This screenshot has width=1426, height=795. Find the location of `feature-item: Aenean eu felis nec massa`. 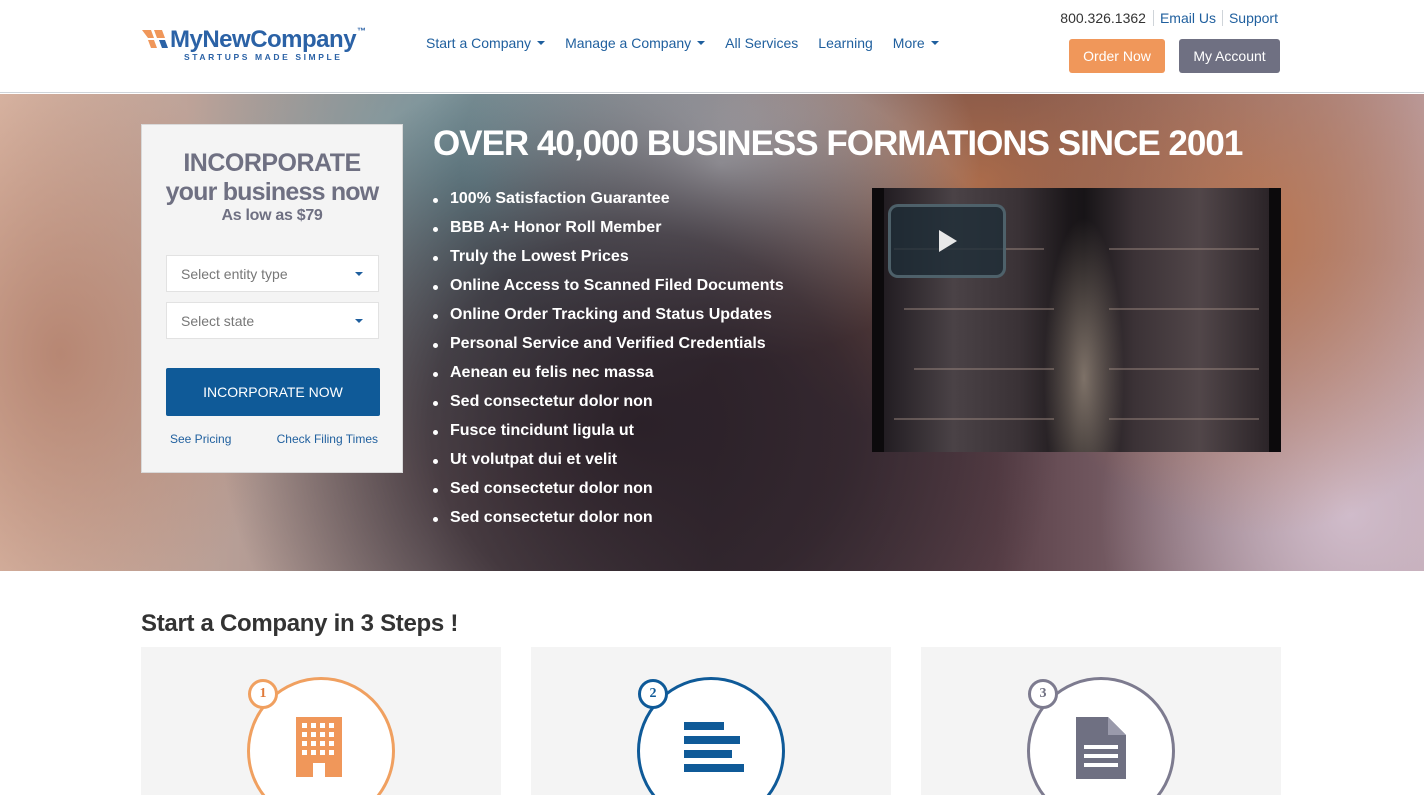

feature-item: Aenean eu felis nec massa is located at coordinates (608, 378).